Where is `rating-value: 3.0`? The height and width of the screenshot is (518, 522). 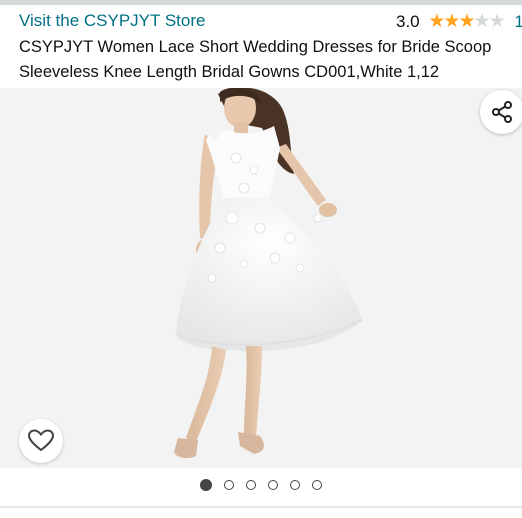
rating-value: 3.0 is located at coordinates (408, 21).